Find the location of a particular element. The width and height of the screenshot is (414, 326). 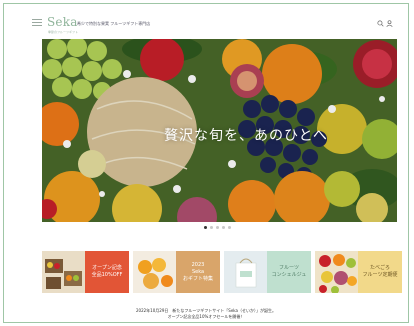

promo-card-concierge: フルーツ コンシェルジュ is located at coordinates (267, 272).